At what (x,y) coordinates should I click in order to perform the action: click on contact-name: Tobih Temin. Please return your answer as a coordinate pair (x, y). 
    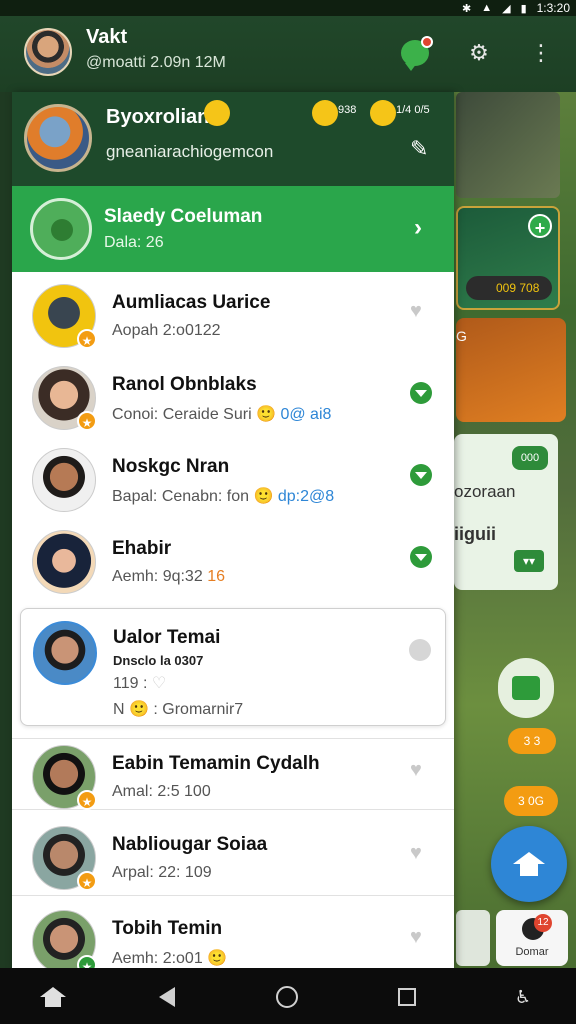
    Looking at the image, I should click on (167, 928).